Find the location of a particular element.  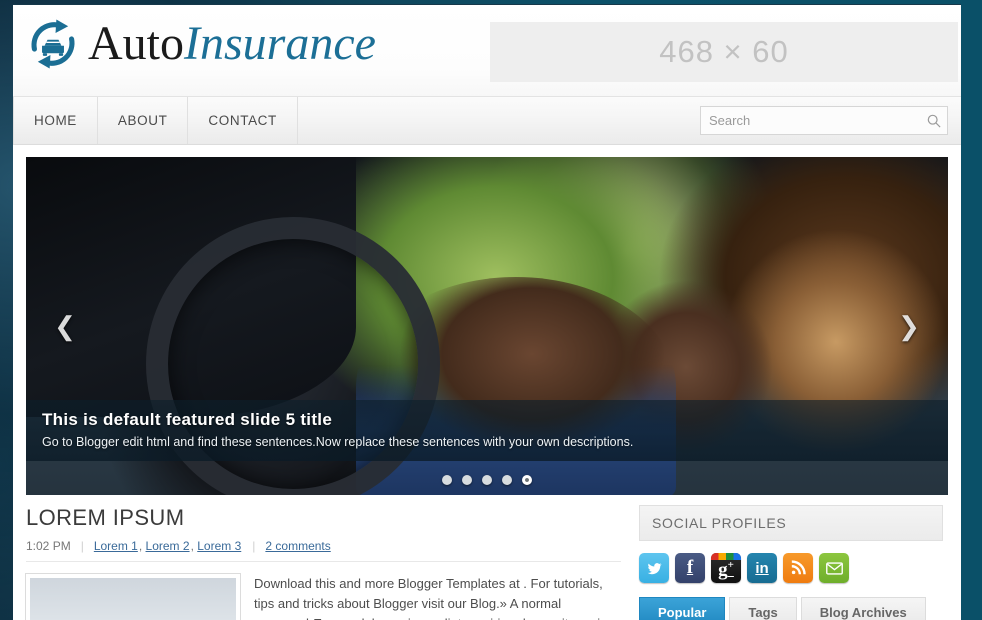

car-recycle-icon is located at coordinates (53, 44).